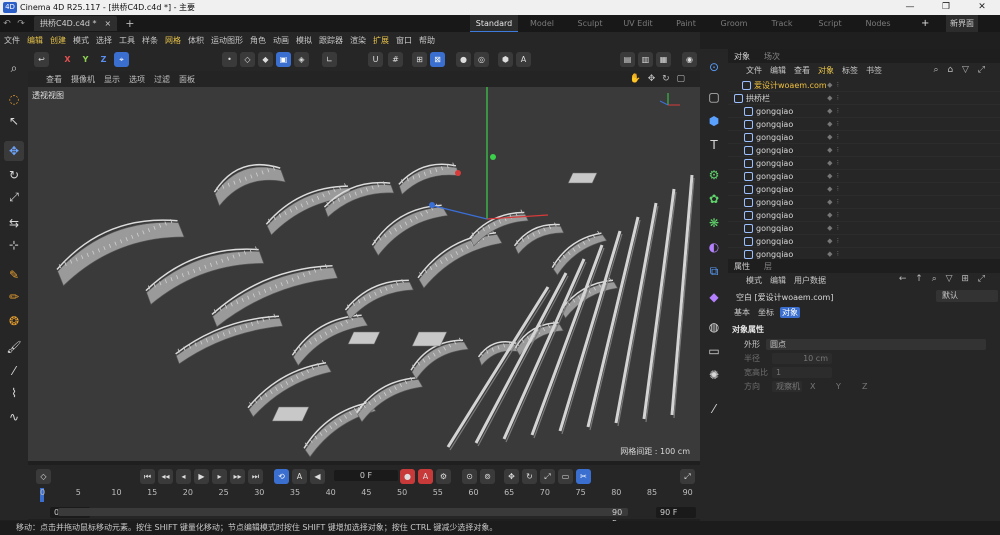 This screenshot has height=535, width=1000. What do you see at coordinates (14, 393) in the screenshot?
I see `knife-tool-icon: ⌇` at bounding box center [14, 393].